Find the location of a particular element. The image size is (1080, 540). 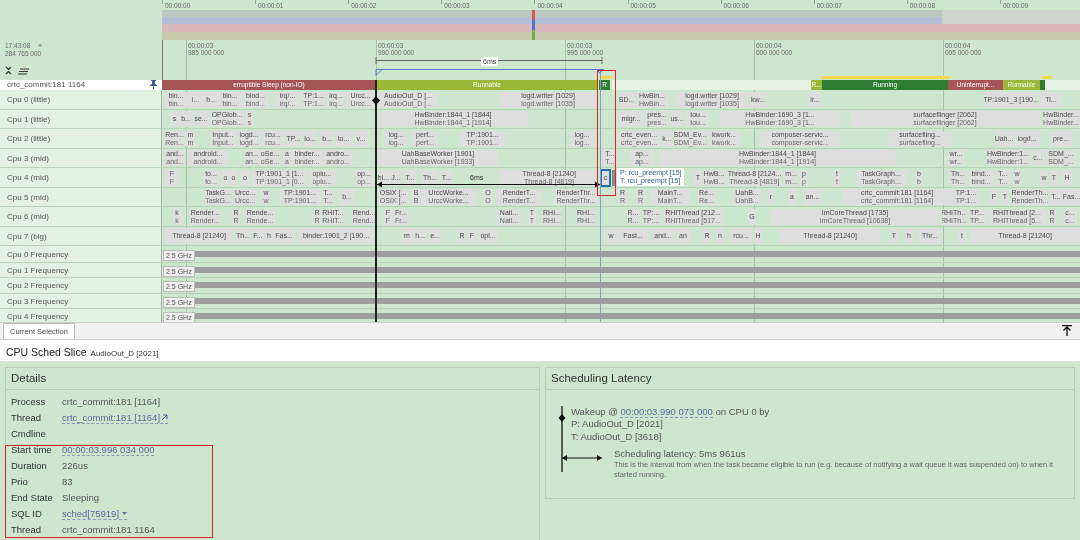

field-value: 83 is located at coordinates (67, 482).